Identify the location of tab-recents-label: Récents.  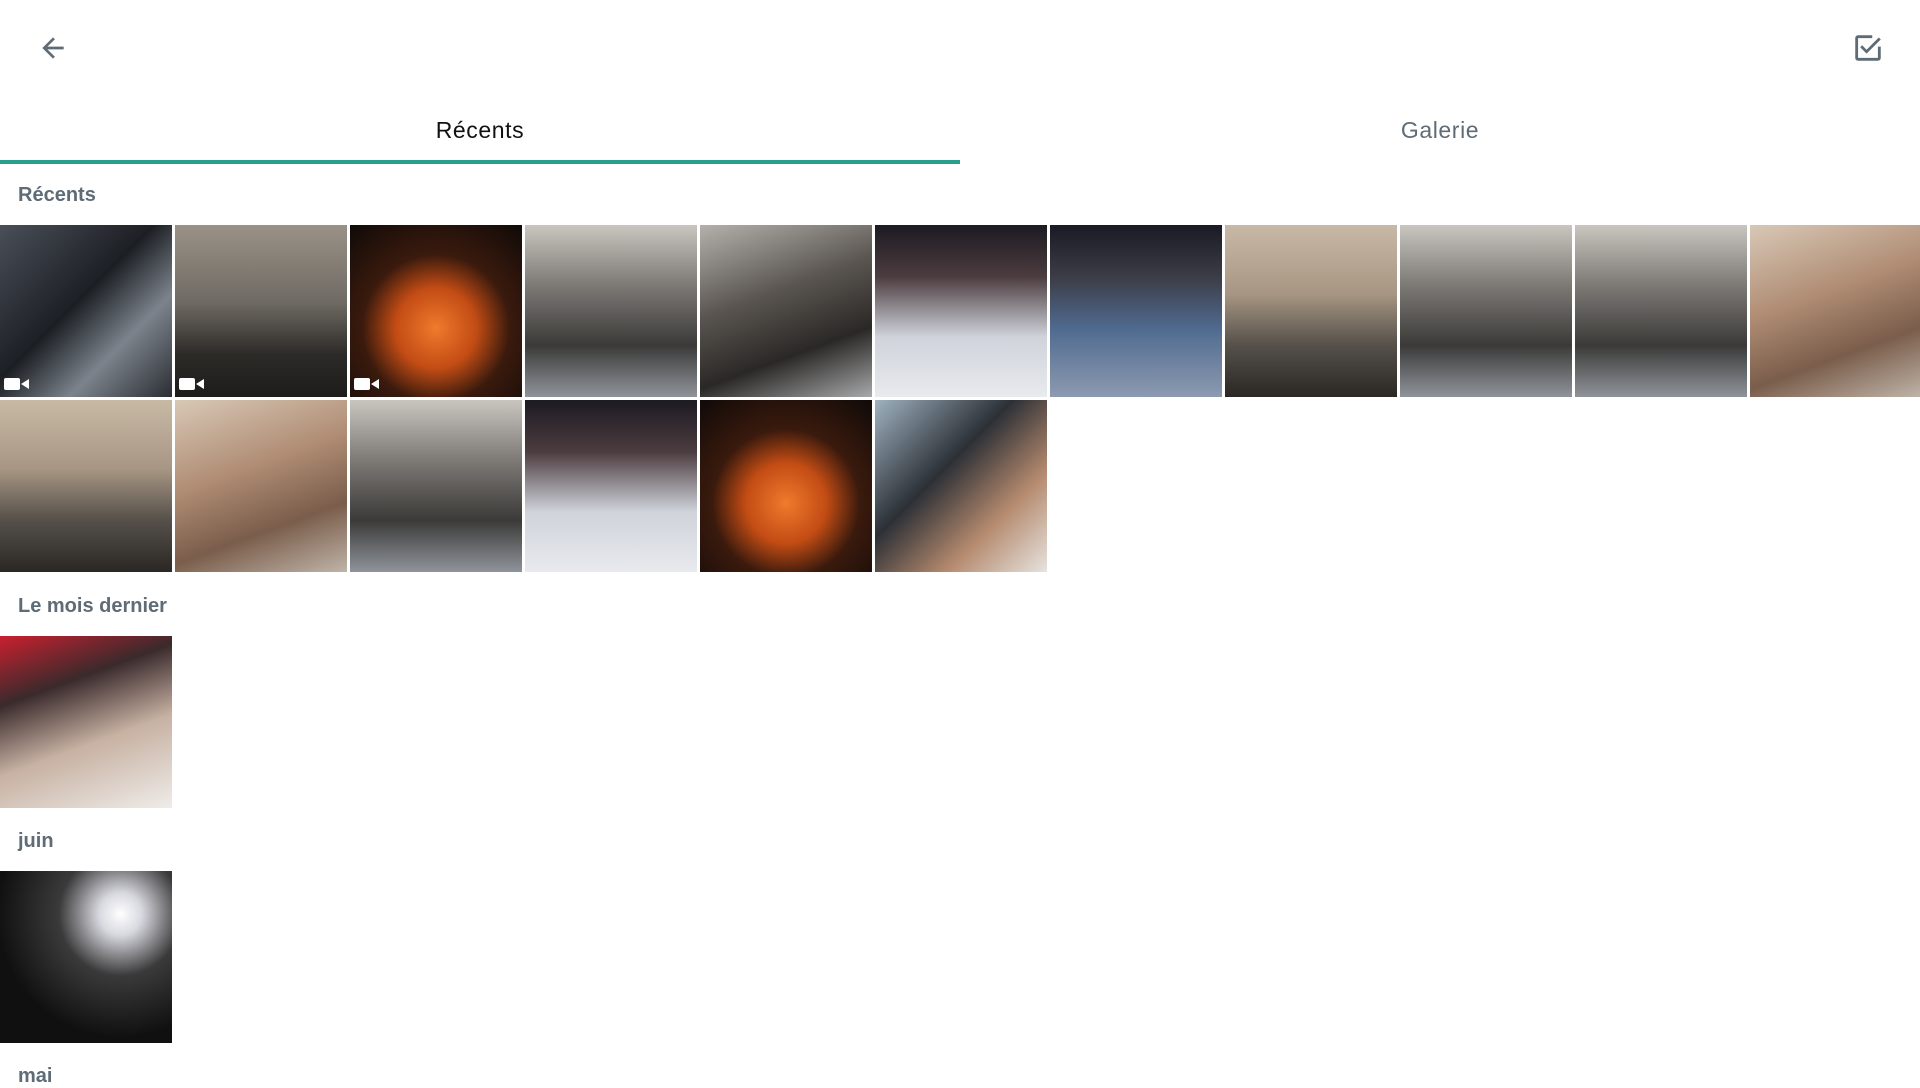
(480, 129).